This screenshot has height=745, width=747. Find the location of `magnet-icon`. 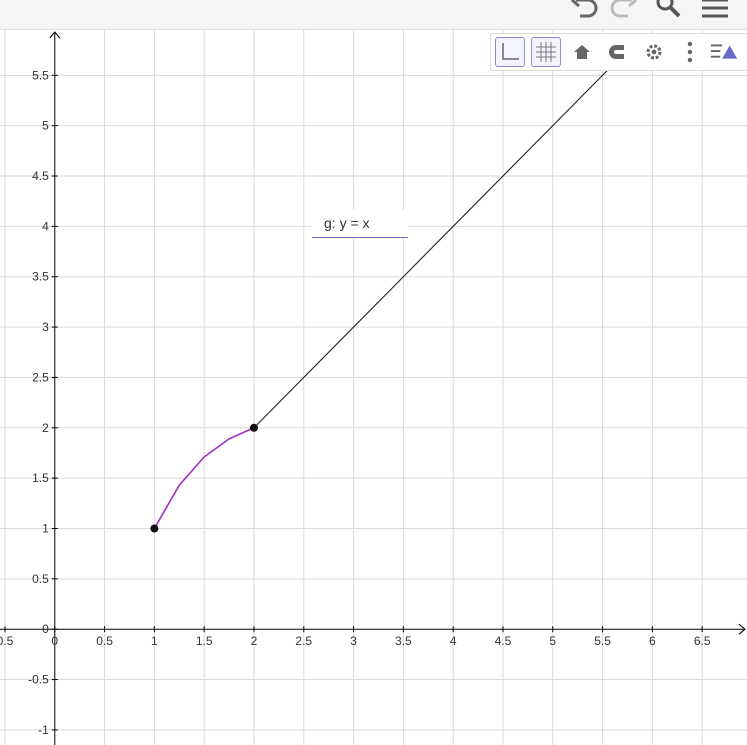

magnet-icon is located at coordinates (616, 52).